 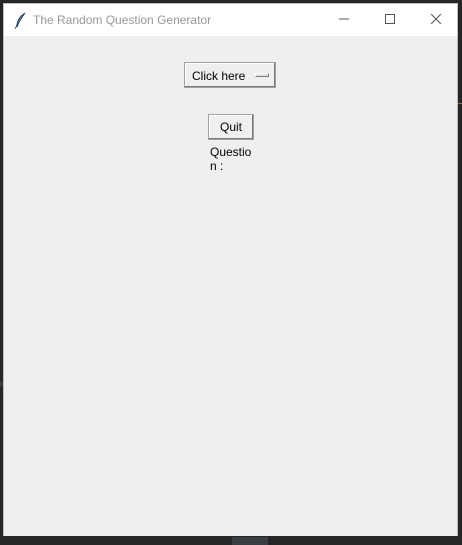 I want to click on window-title: The Random Question Generator, so click(x=122, y=20).